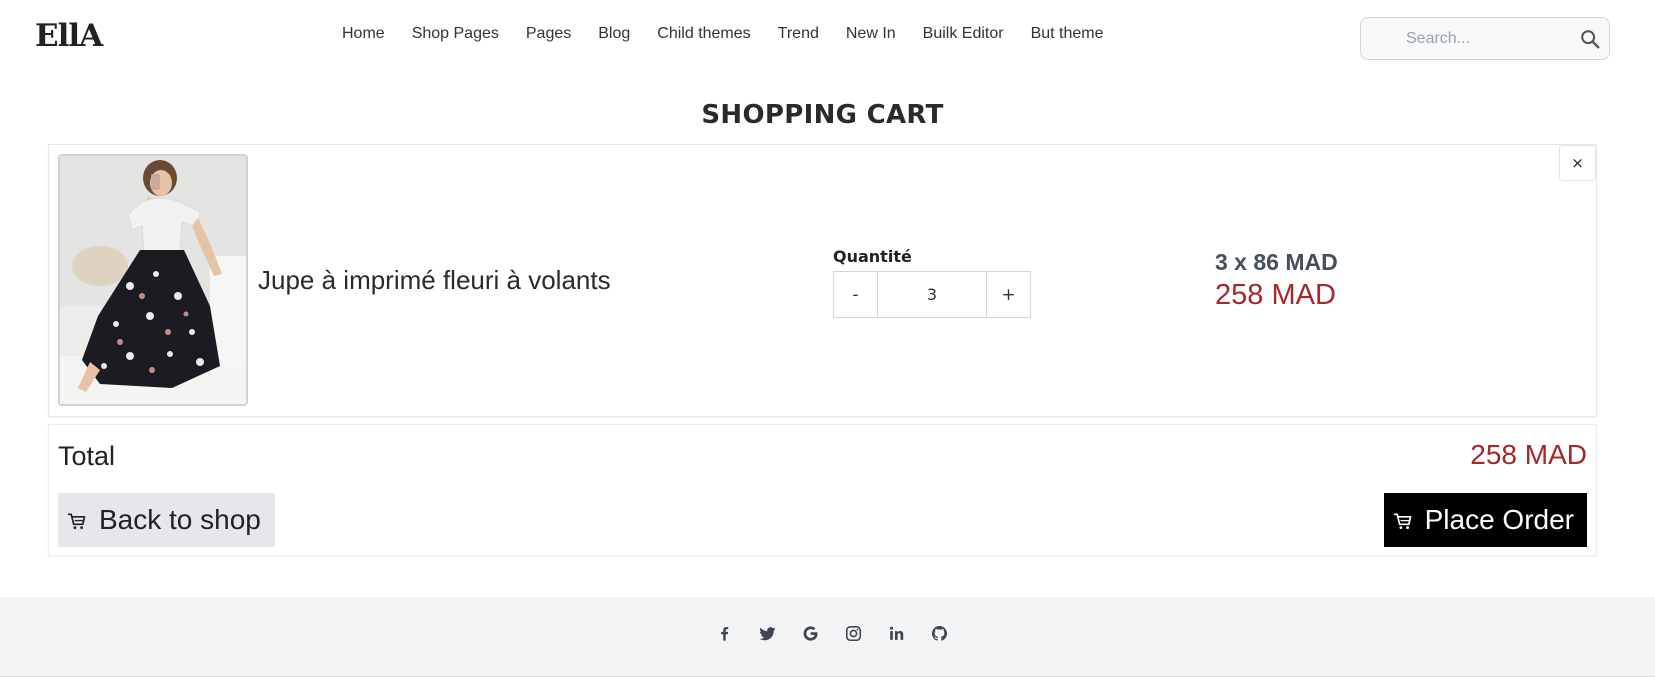  I want to click on total-label: Total, so click(87, 456).